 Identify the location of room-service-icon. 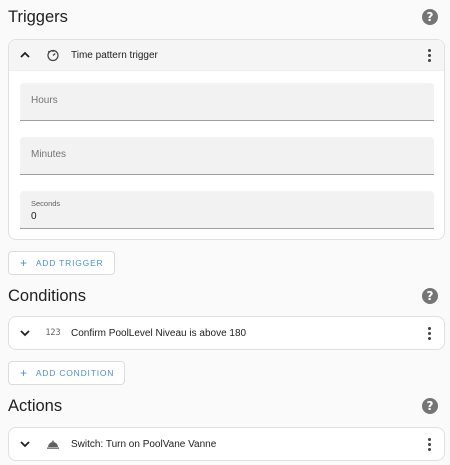
(53, 444).